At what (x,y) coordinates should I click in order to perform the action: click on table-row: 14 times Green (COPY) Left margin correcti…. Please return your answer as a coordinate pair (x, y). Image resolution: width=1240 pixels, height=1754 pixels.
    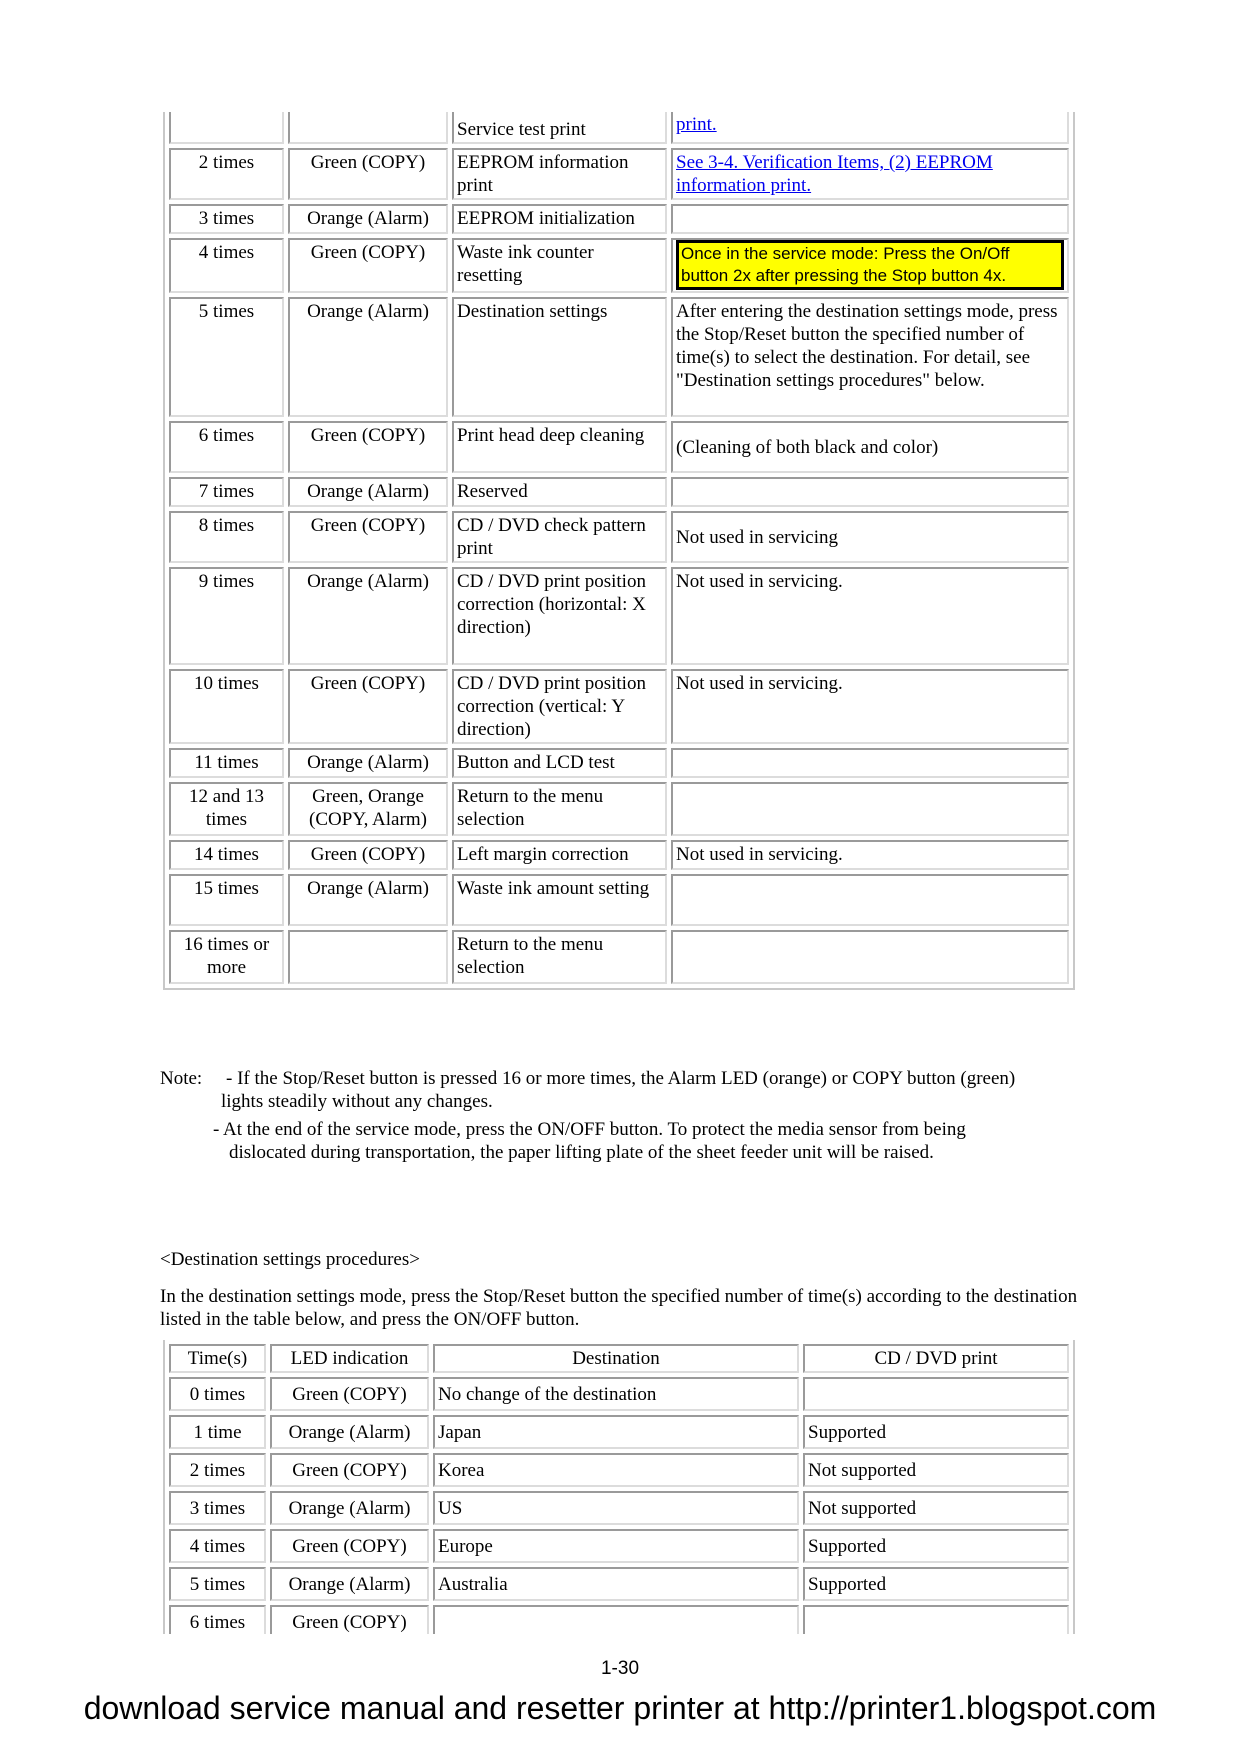
    Looking at the image, I should click on (619, 855).